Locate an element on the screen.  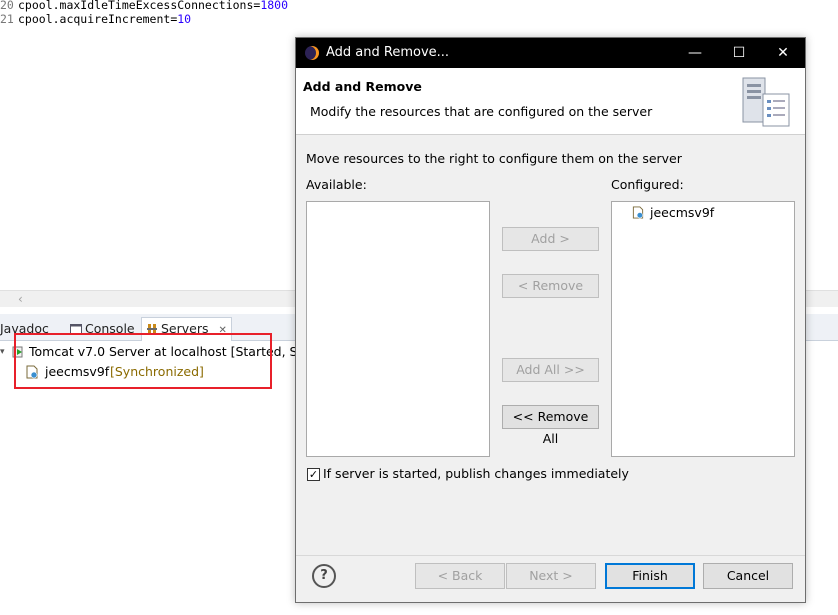
remove-all-button: << Remove All is located at coordinates (550, 425).